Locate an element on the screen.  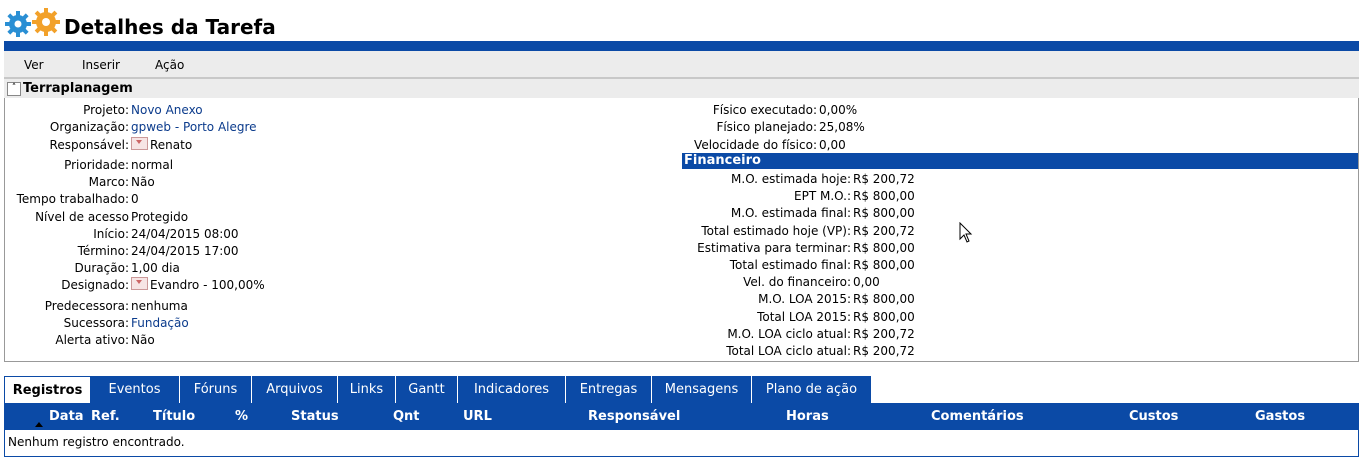
field-value: Novo Anexo is located at coordinates (167, 110).